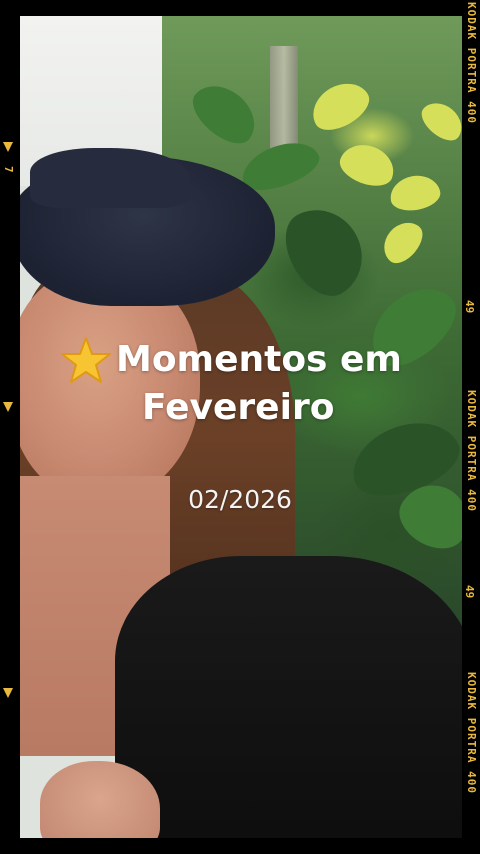 The height and width of the screenshot is (854, 480). I want to click on title-line-2: Fevereiro, so click(238, 407).